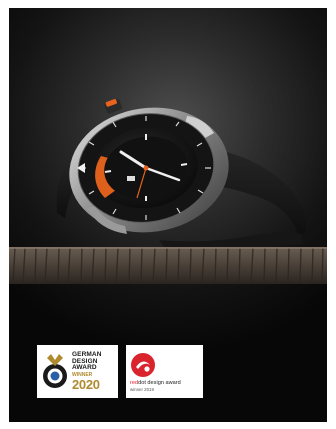 The image size is (336, 429). I want to click on red-dot-brand-red: red, so click(134, 382).